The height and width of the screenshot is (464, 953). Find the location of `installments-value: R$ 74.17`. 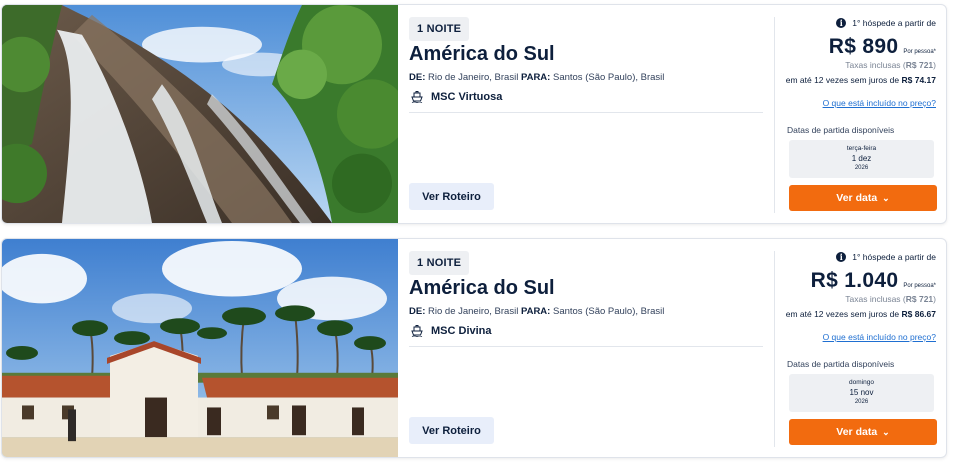

installments-value: R$ 74.17 is located at coordinates (919, 80).